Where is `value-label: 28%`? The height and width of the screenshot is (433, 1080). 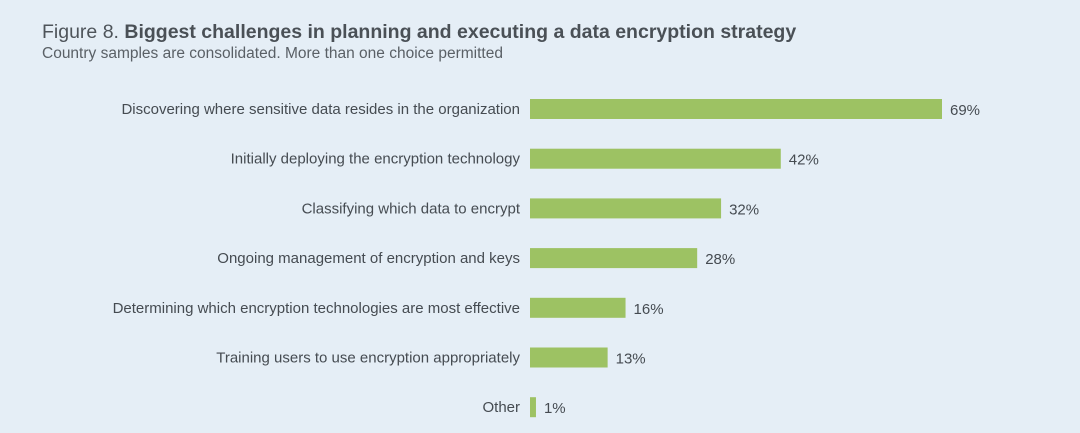 value-label: 28% is located at coordinates (720, 259).